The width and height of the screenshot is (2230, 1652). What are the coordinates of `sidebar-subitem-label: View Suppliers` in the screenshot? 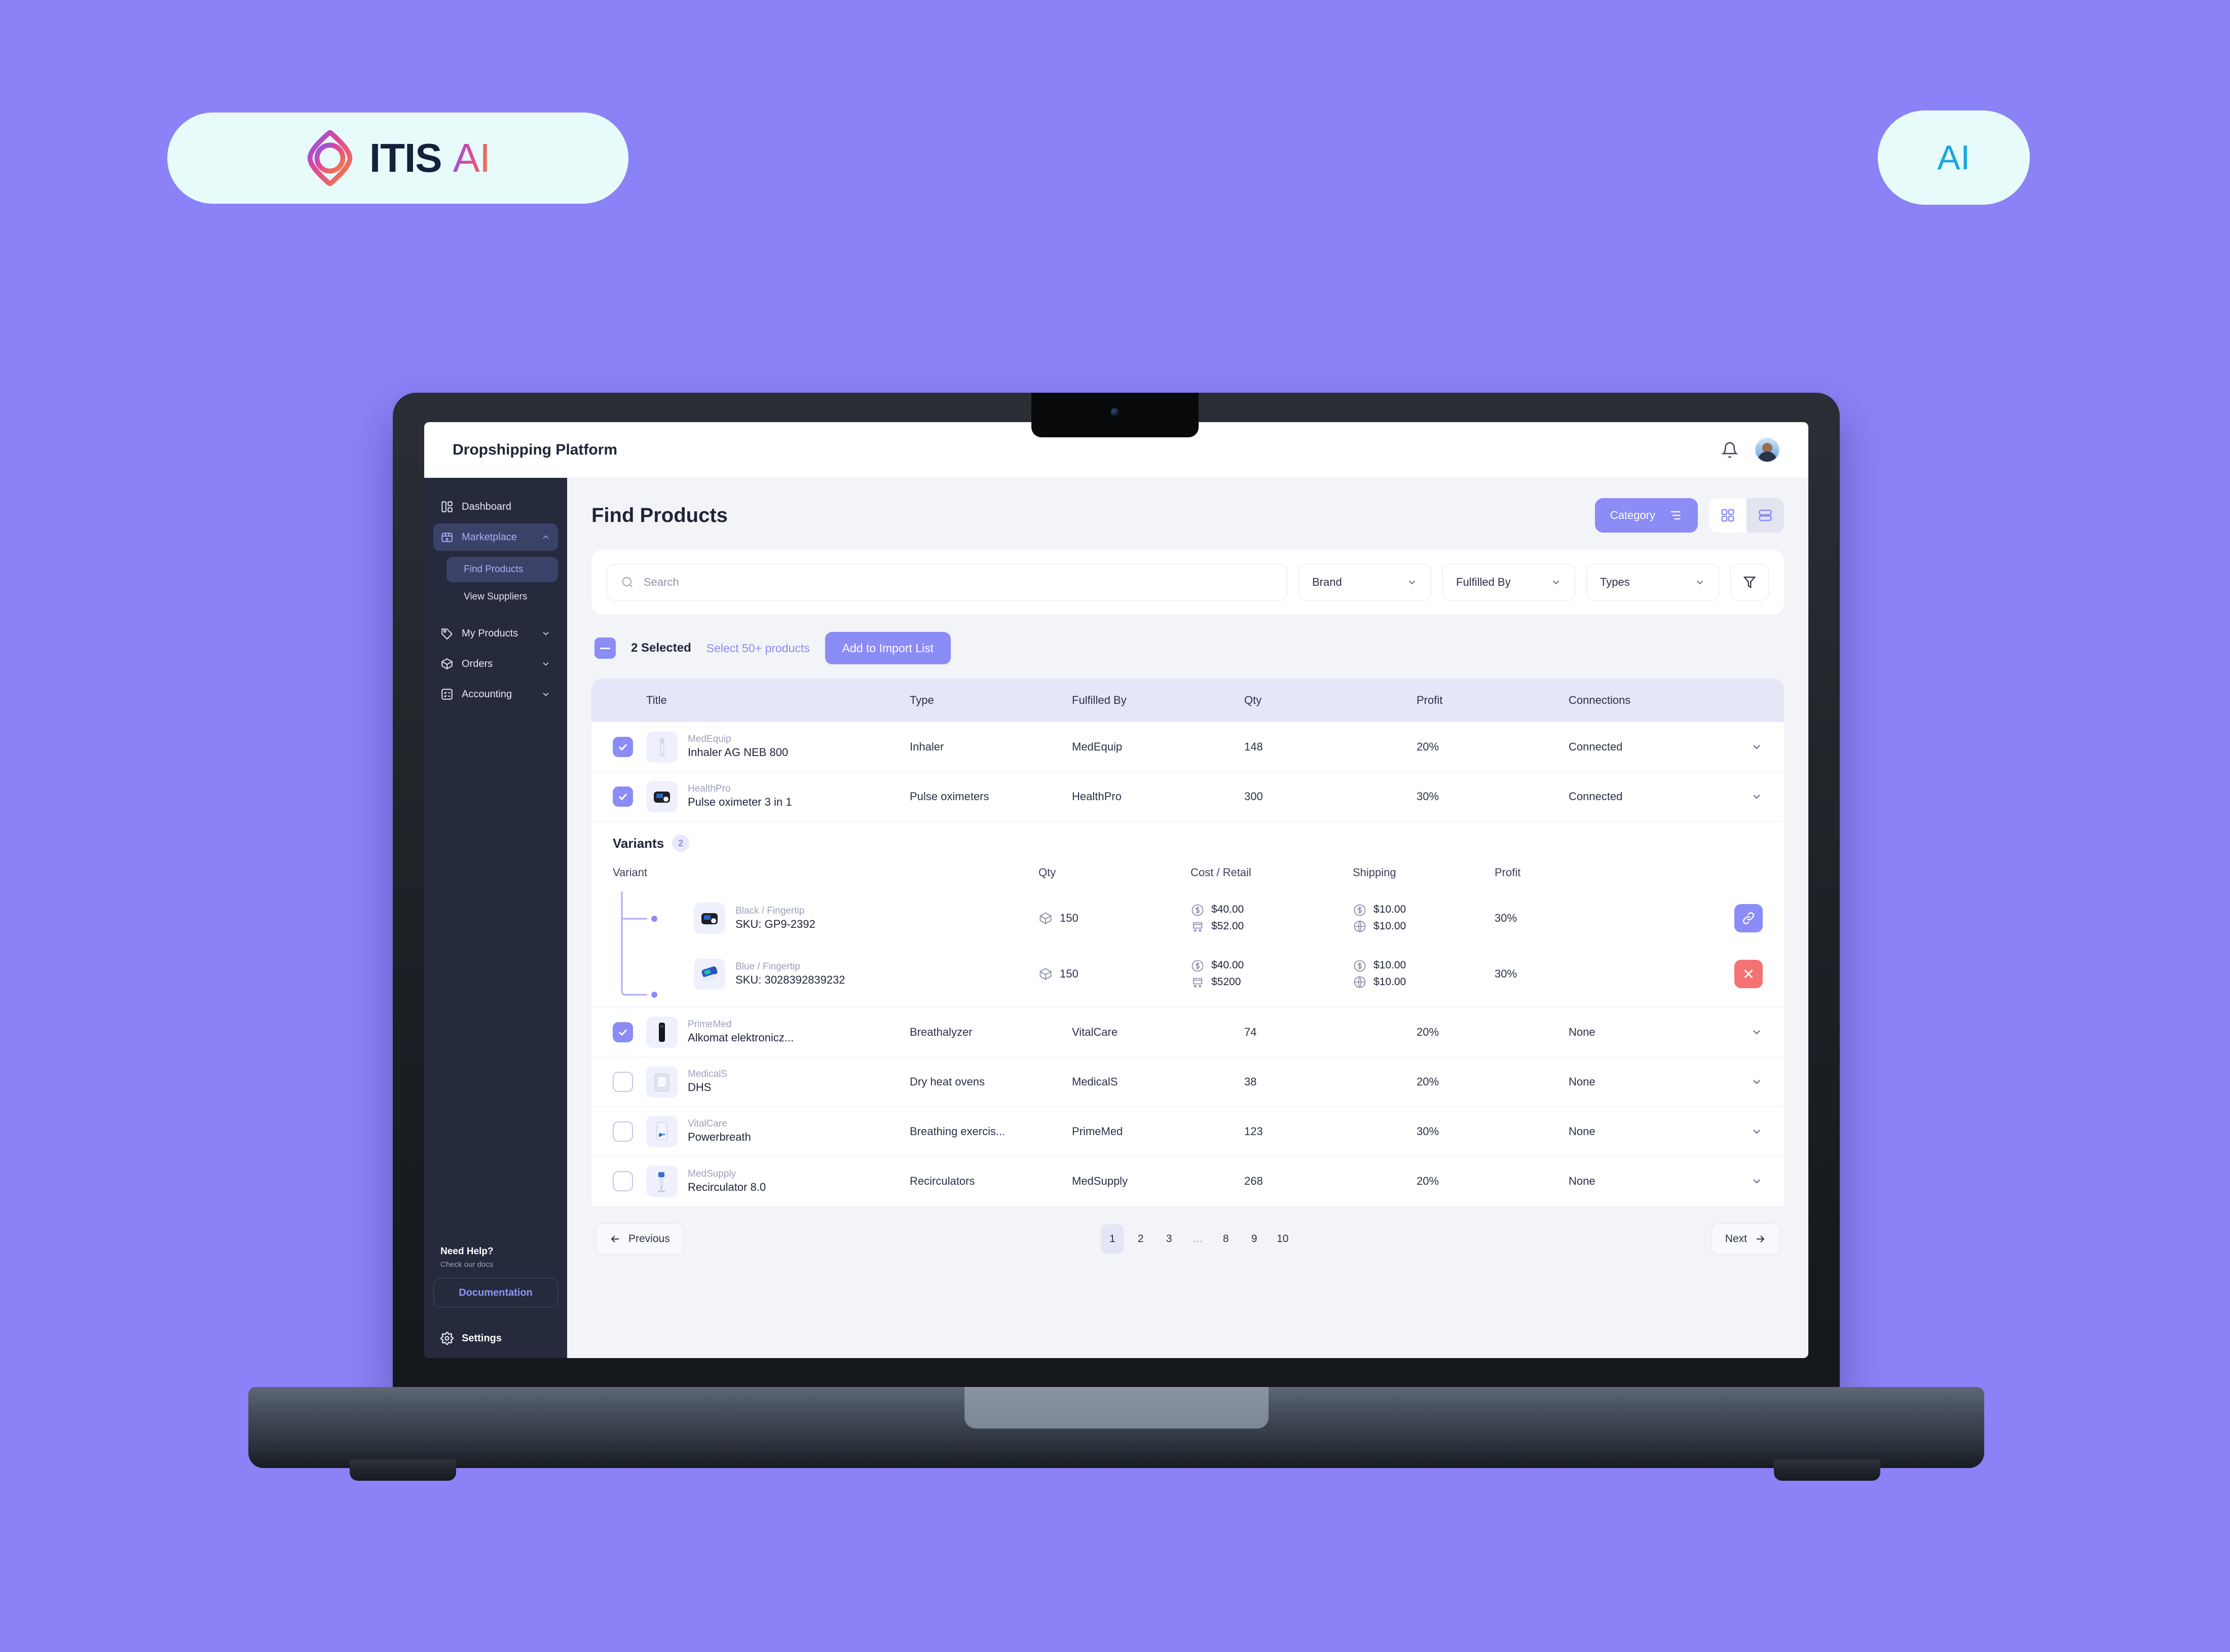 It's located at (496, 596).